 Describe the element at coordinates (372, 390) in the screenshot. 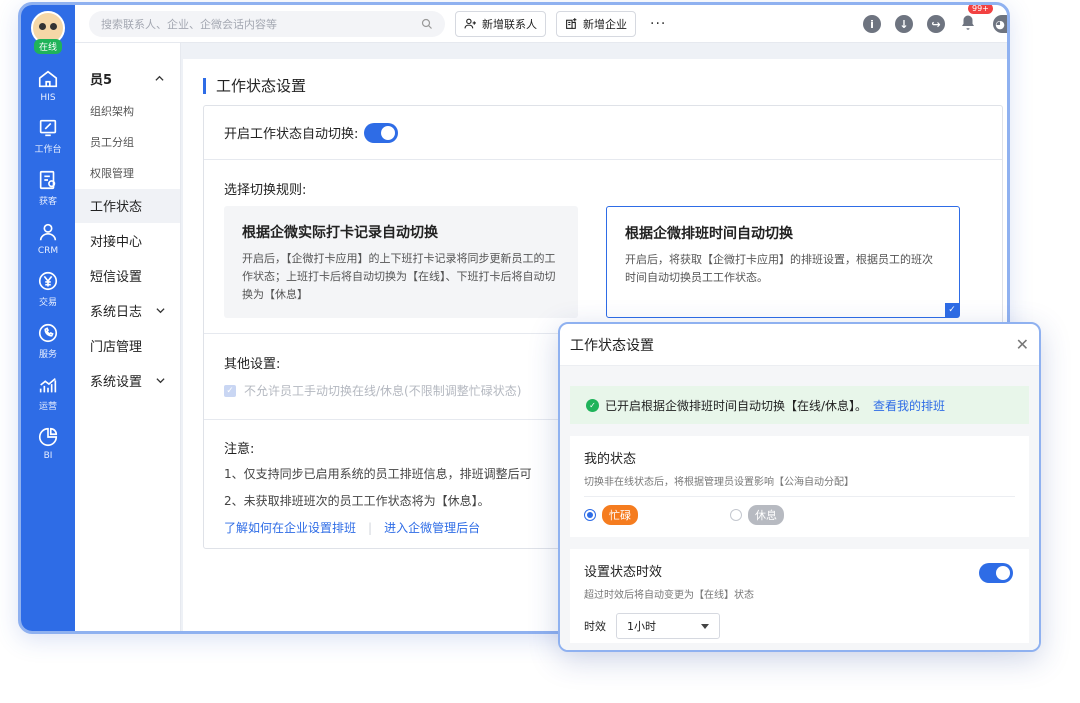

I see `manual-switch-option: ✓ 不允许员工手动切换在线/休息(不限制调整忙碌状态)` at that location.